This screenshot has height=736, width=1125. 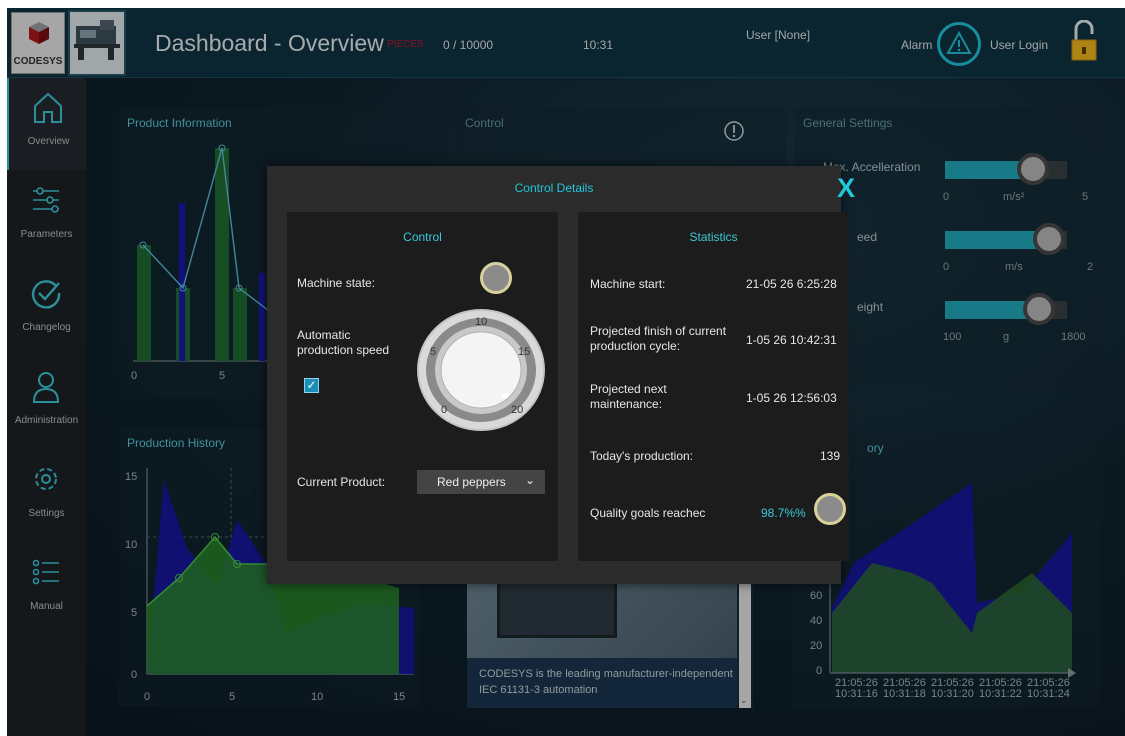 I want to click on card-title: Control, so click(x=422, y=237).